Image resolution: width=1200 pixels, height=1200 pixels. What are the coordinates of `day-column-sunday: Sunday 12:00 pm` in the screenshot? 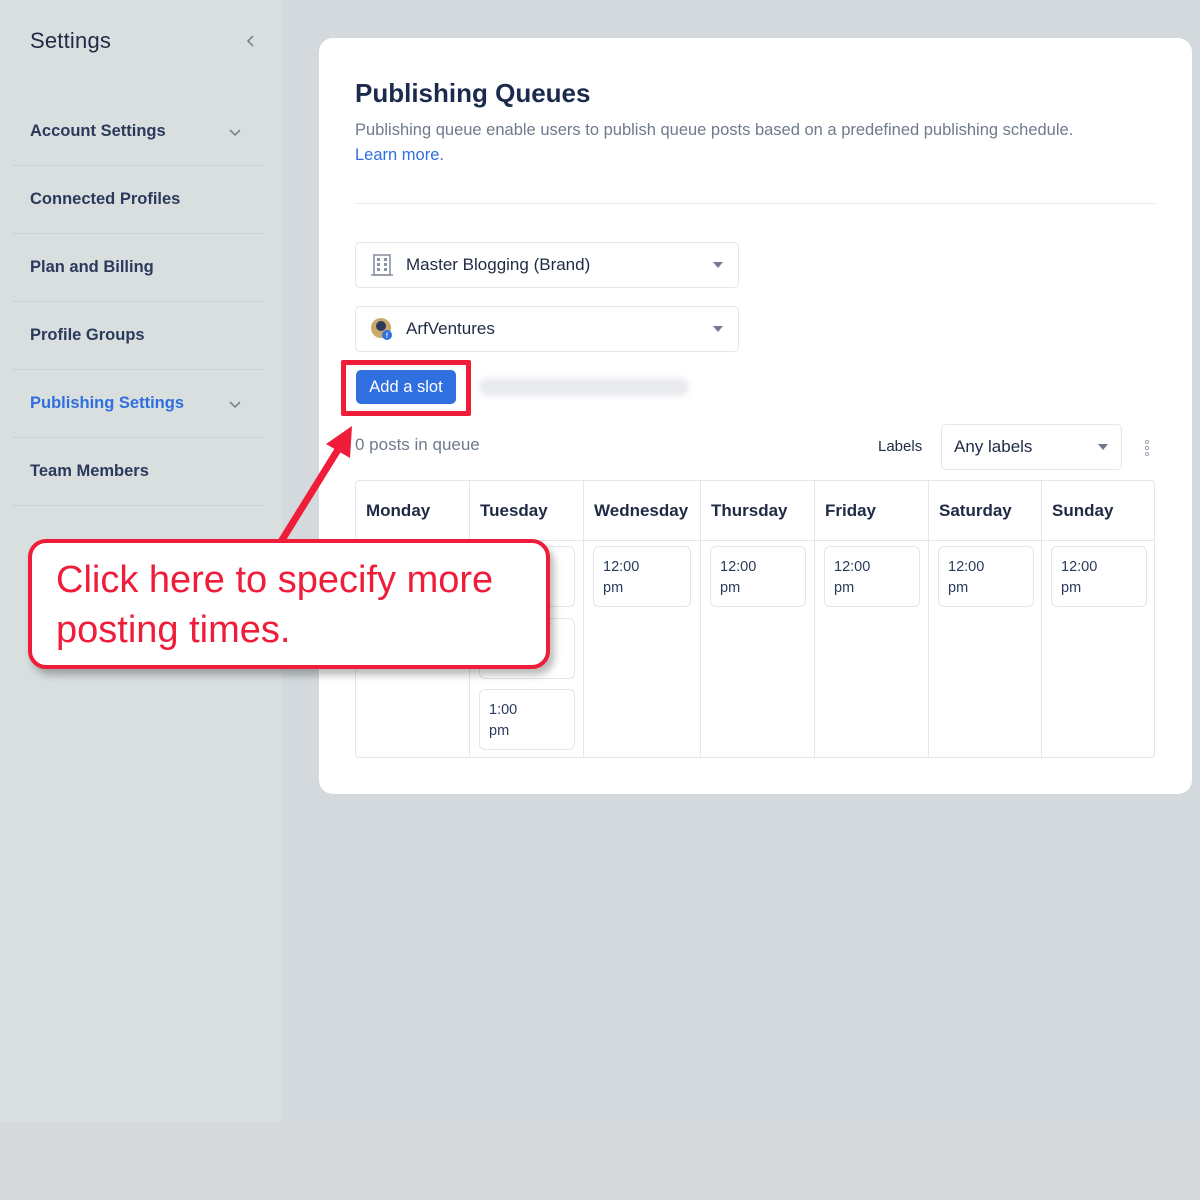 It's located at (1098, 619).